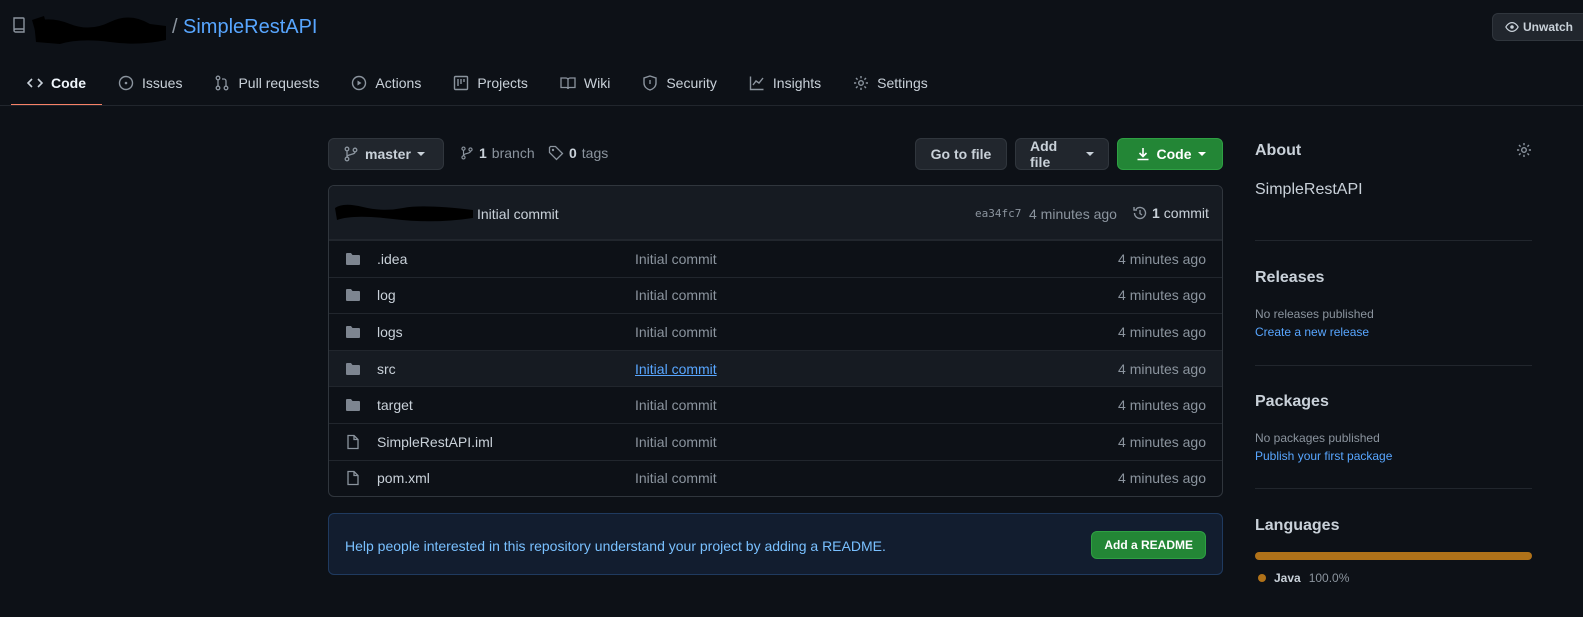 The width and height of the screenshot is (1583, 617). I want to click on create-release-link: Create a new release, so click(1312, 332).